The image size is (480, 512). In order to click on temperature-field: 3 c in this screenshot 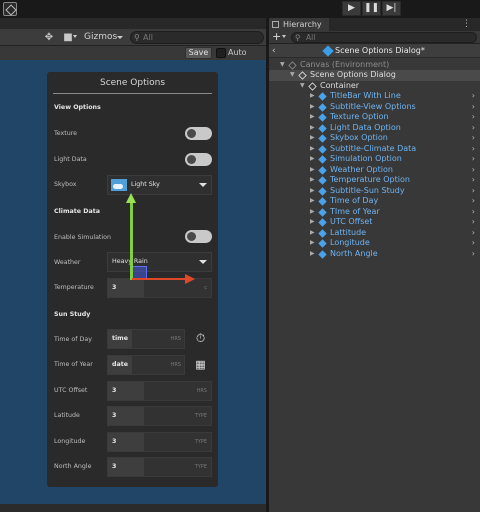, I will do `click(159, 288)`.